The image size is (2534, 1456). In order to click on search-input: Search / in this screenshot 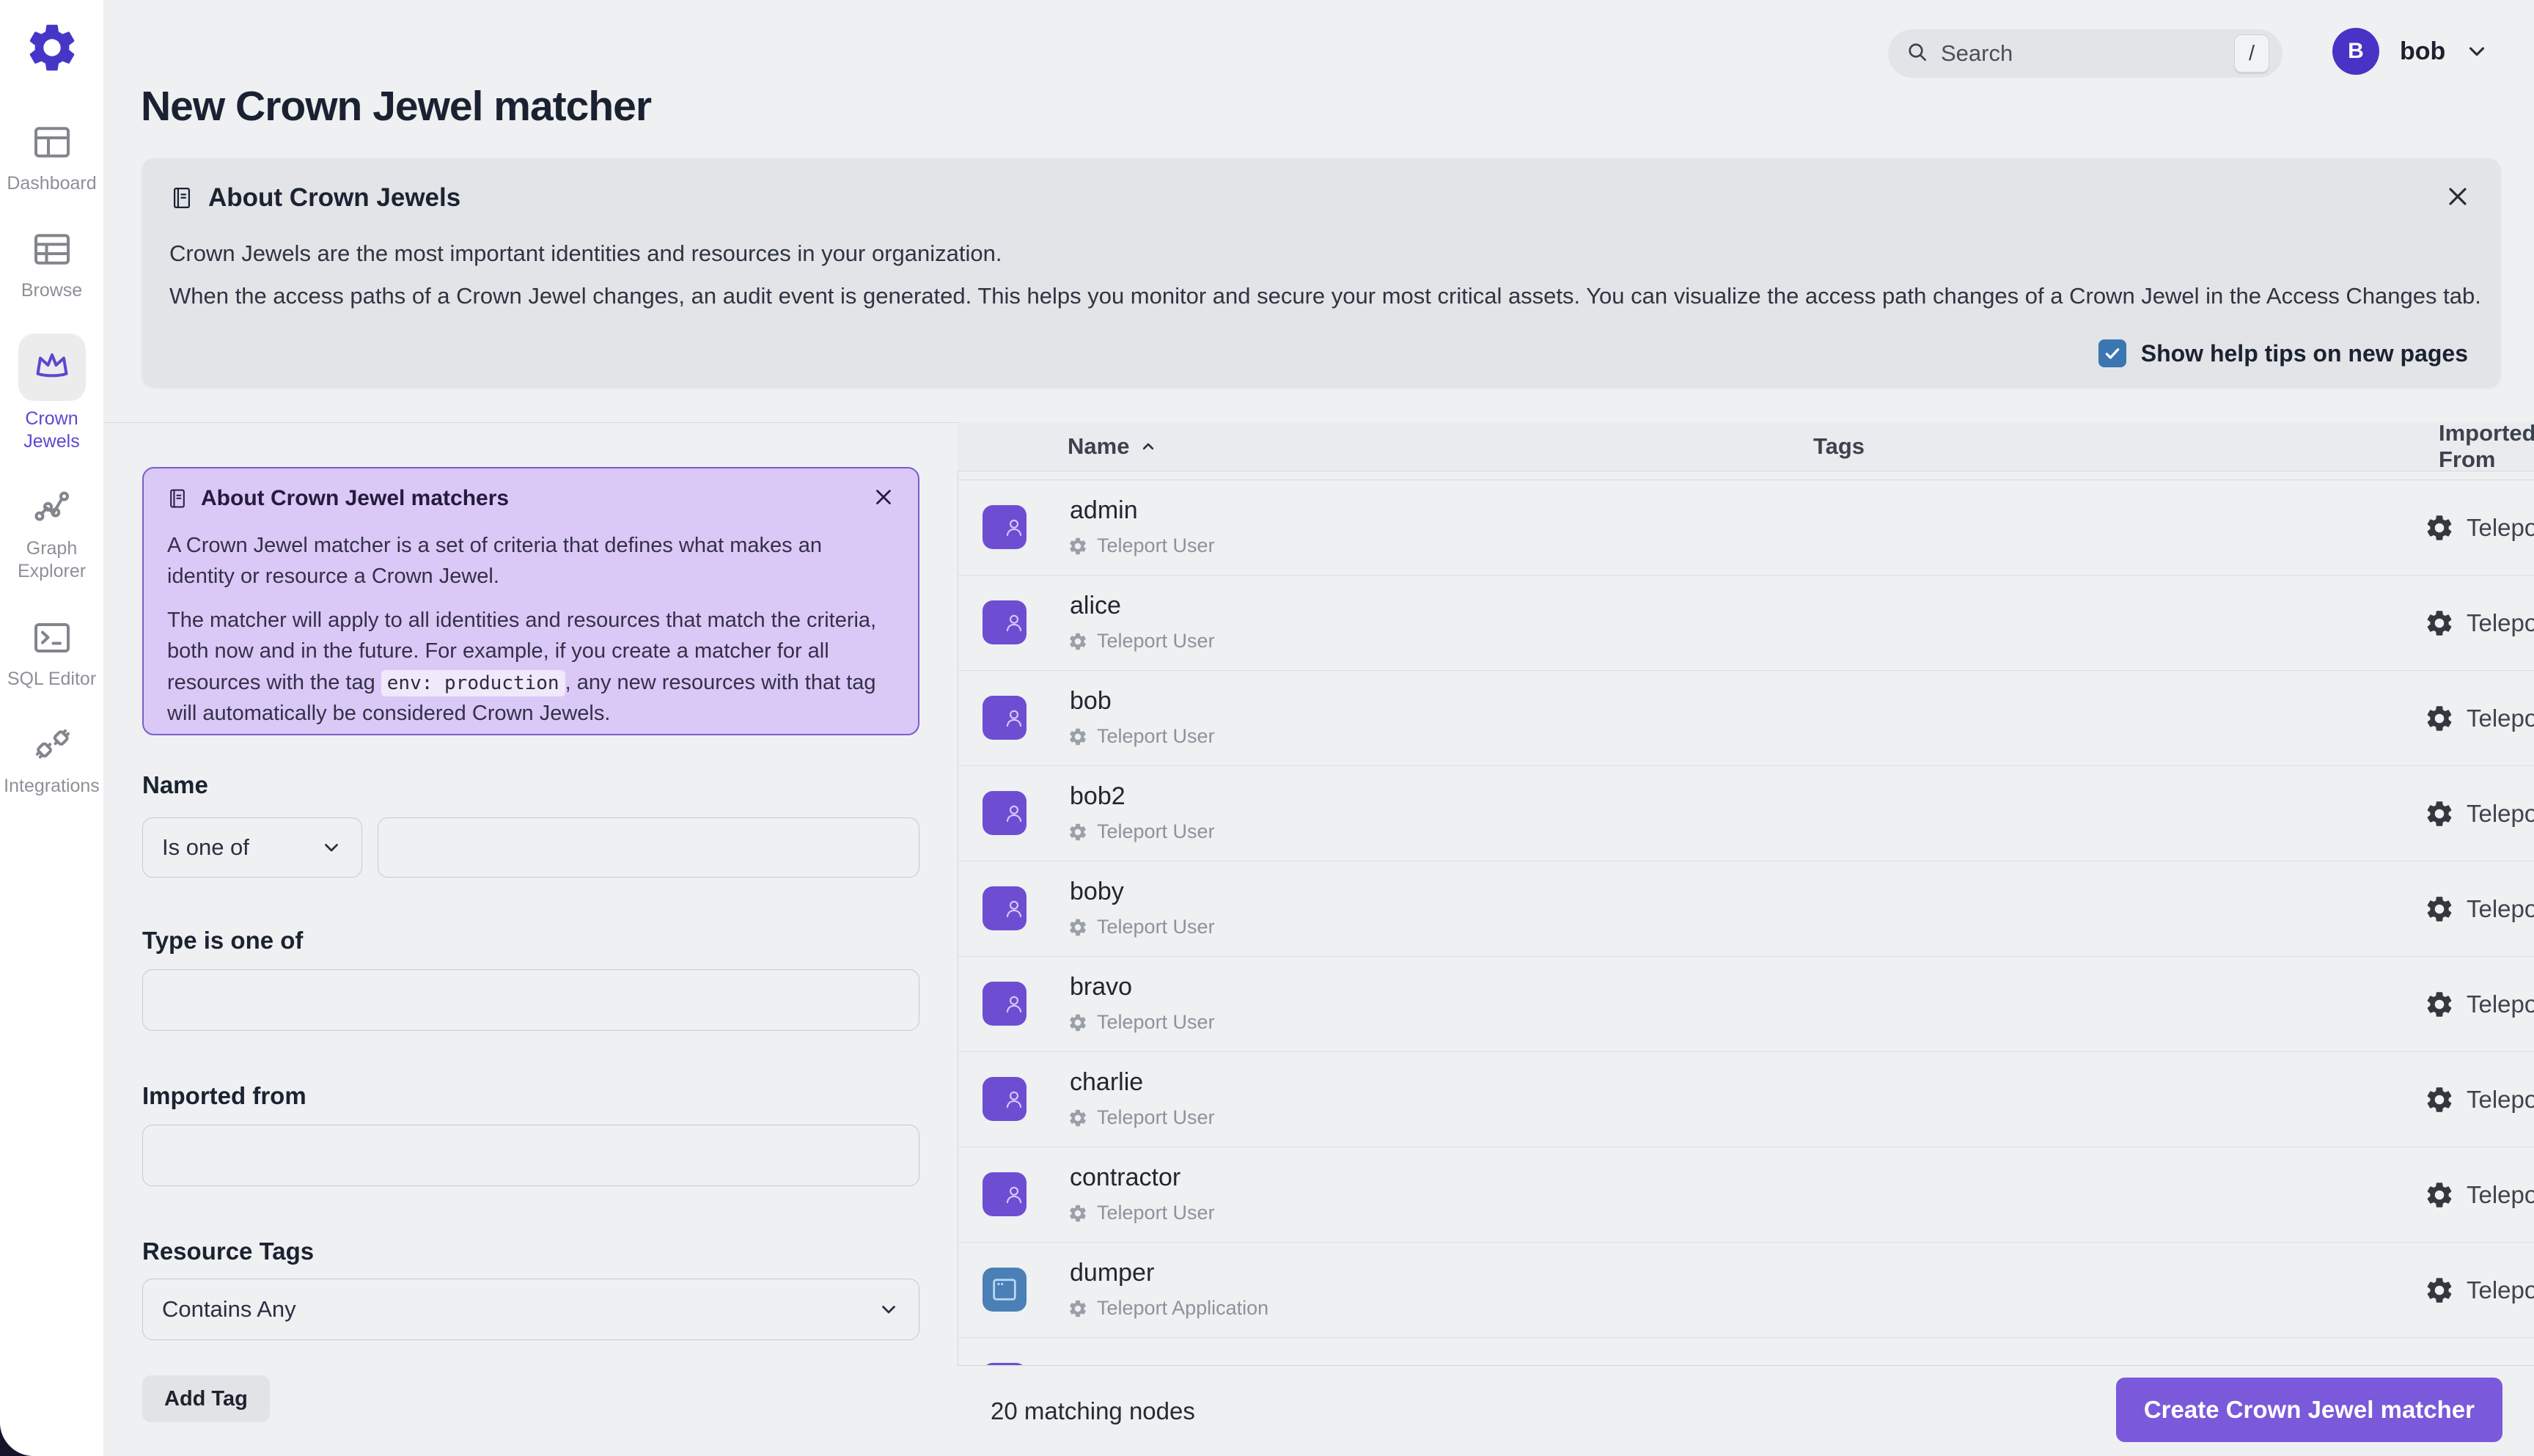, I will do `click(2085, 53)`.